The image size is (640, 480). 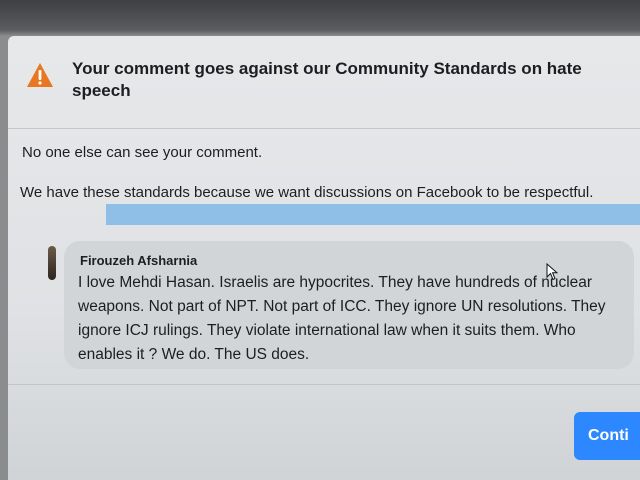 What do you see at coordinates (142, 152) in the screenshot?
I see `private-notice: No one else can see your comment.` at bounding box center [142, 152].